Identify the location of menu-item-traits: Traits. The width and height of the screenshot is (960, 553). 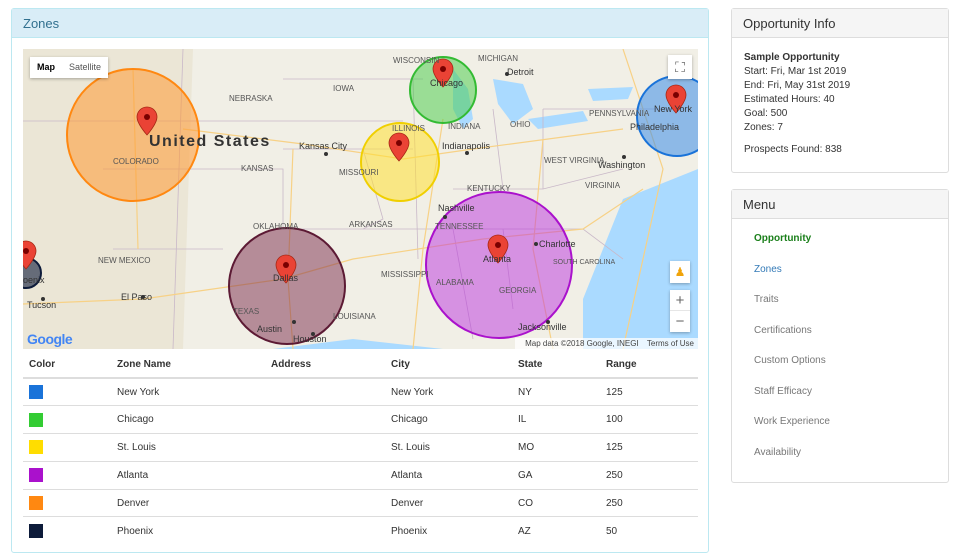
(851, 305).